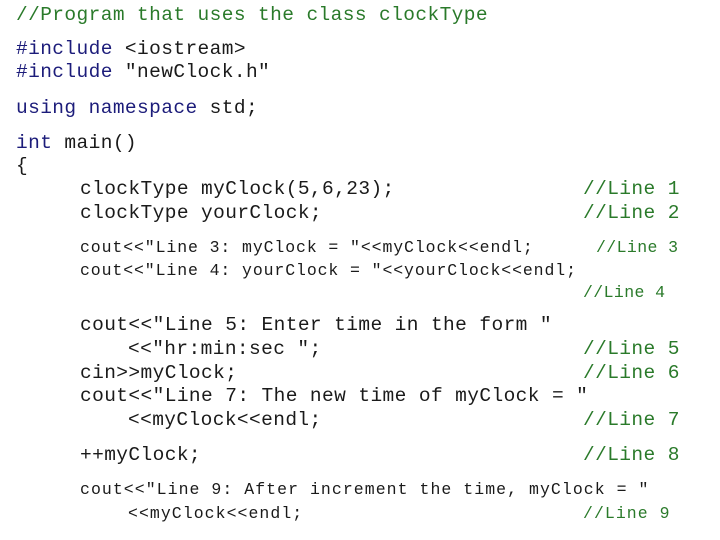 Image resolution: width=720 pixels, height=540 pixels. I want to click on using-namespace: using namespace std;, so click(137, 108).